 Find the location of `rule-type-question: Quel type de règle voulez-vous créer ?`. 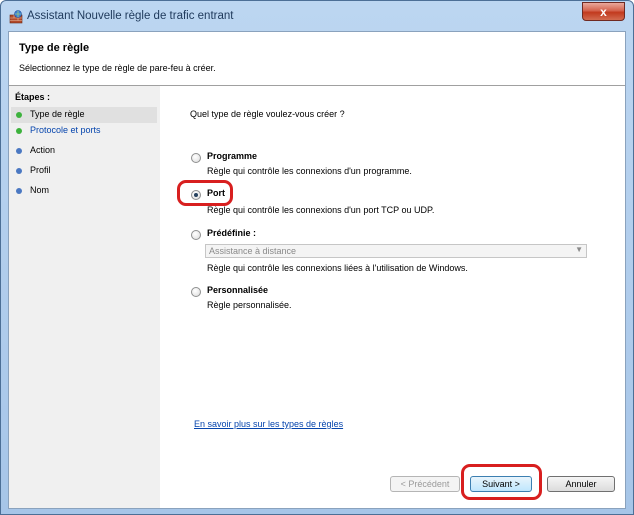

rule-type-question: Quel type de règle voulez-vous créer ? is located at coordinates (267, 114).